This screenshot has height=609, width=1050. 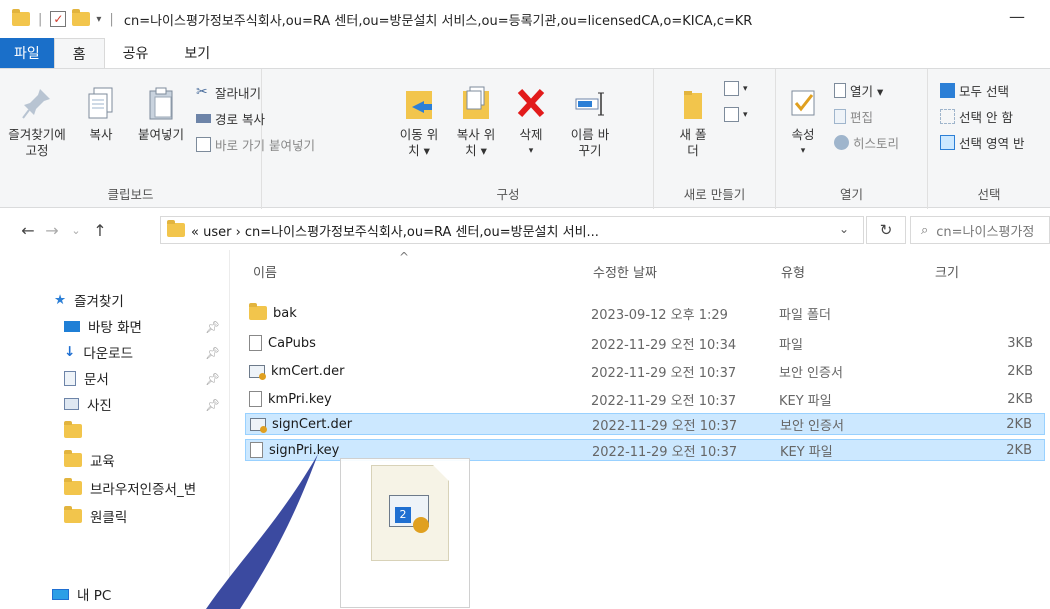 I want to click on column-label: 이름, so click(x=265, y=273).